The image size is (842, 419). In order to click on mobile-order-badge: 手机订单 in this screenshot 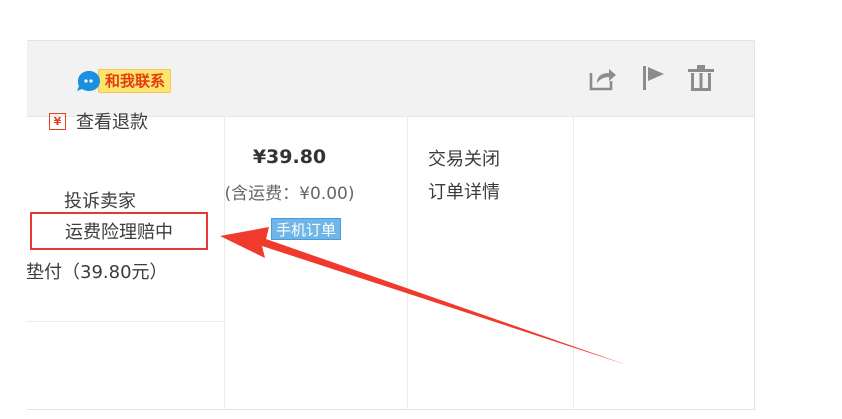, I will do `click(306, 229)`.